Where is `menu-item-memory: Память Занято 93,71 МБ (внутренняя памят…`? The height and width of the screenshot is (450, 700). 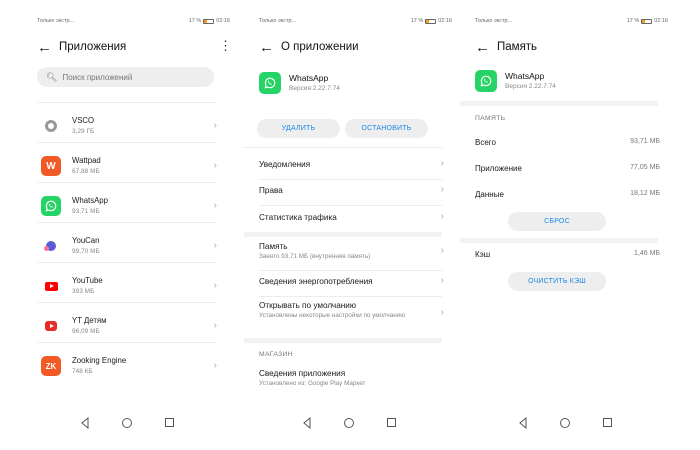
menu-item-memory: Память Занято 93,71 МБ (внутренняя памят… is located at coordinates (351, 254).